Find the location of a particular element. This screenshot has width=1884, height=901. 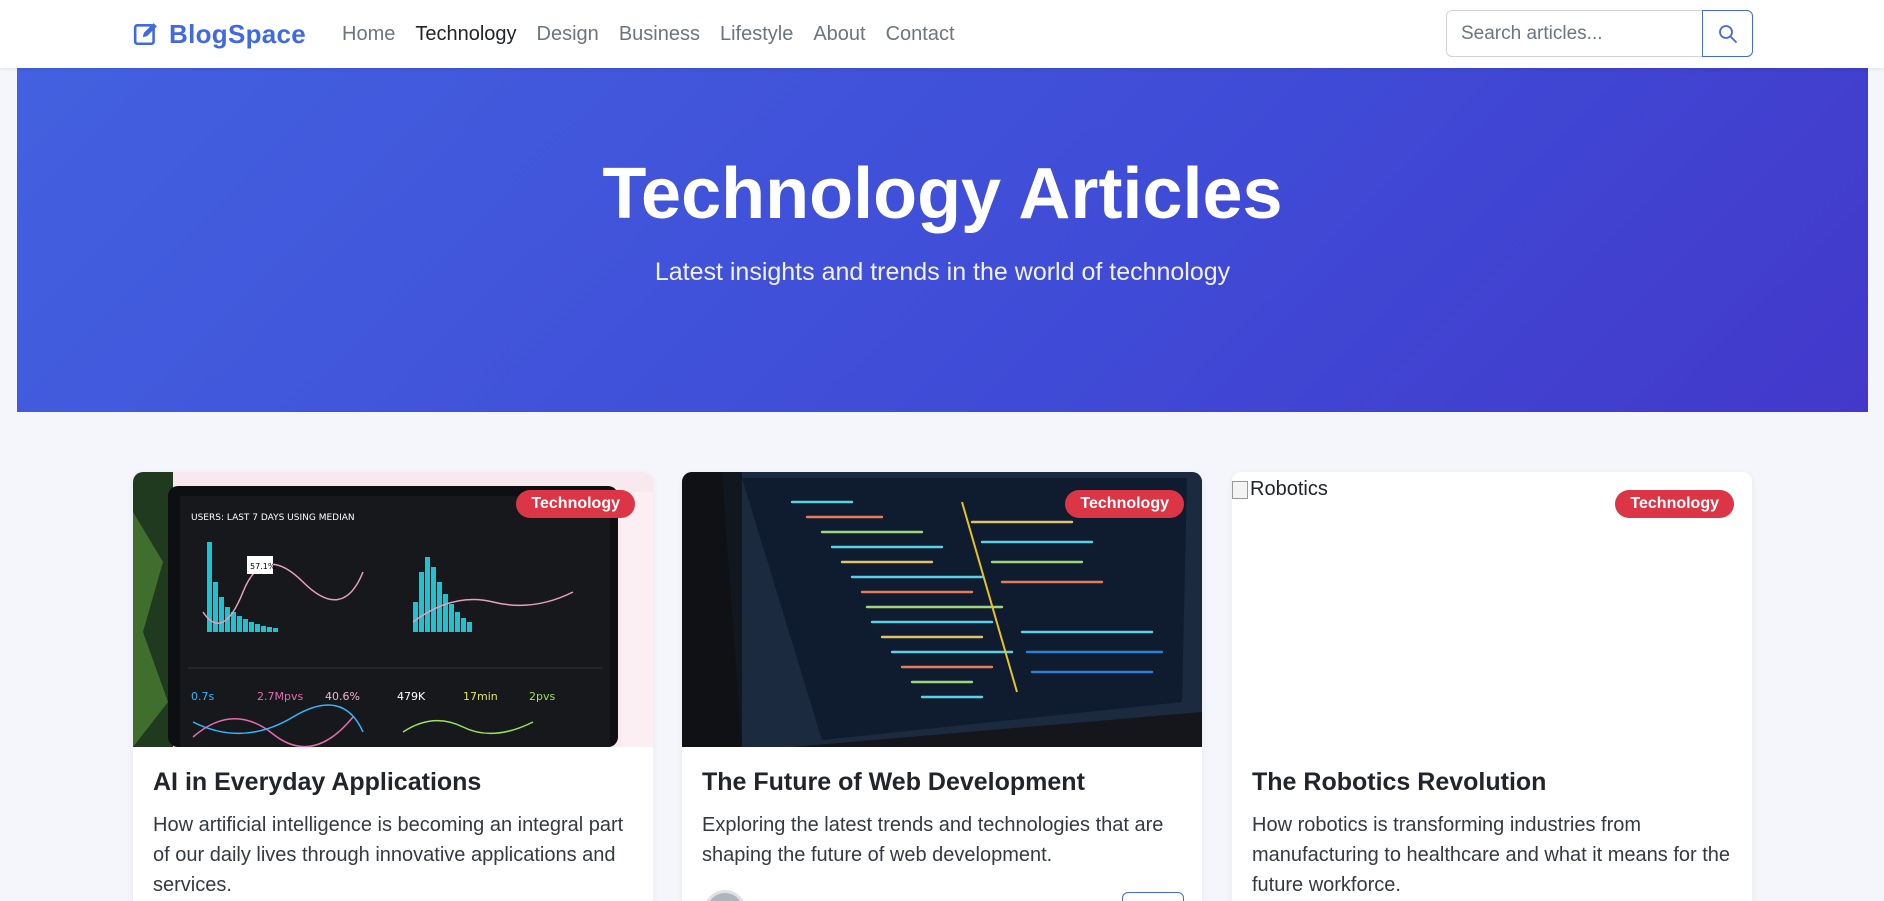

author-avatar is located at coordinates (725, 895).